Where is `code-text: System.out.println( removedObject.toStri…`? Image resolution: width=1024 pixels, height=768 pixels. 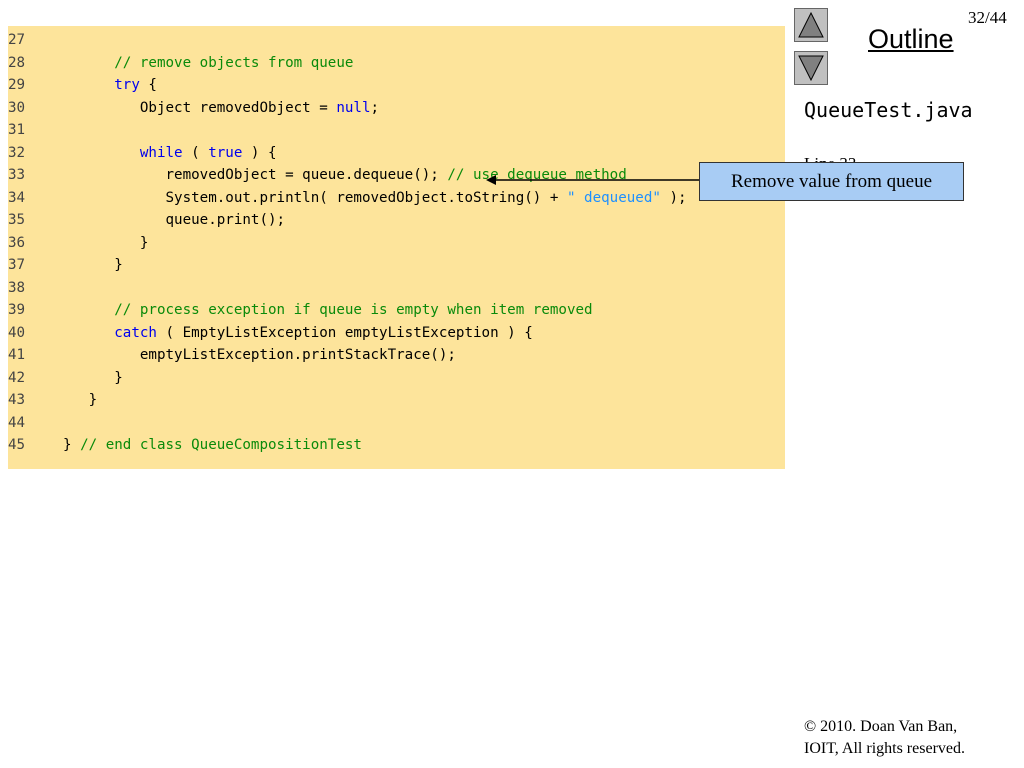
code-text: System.out.println( removedObject.toStri… is located at coordinates (375, 198).